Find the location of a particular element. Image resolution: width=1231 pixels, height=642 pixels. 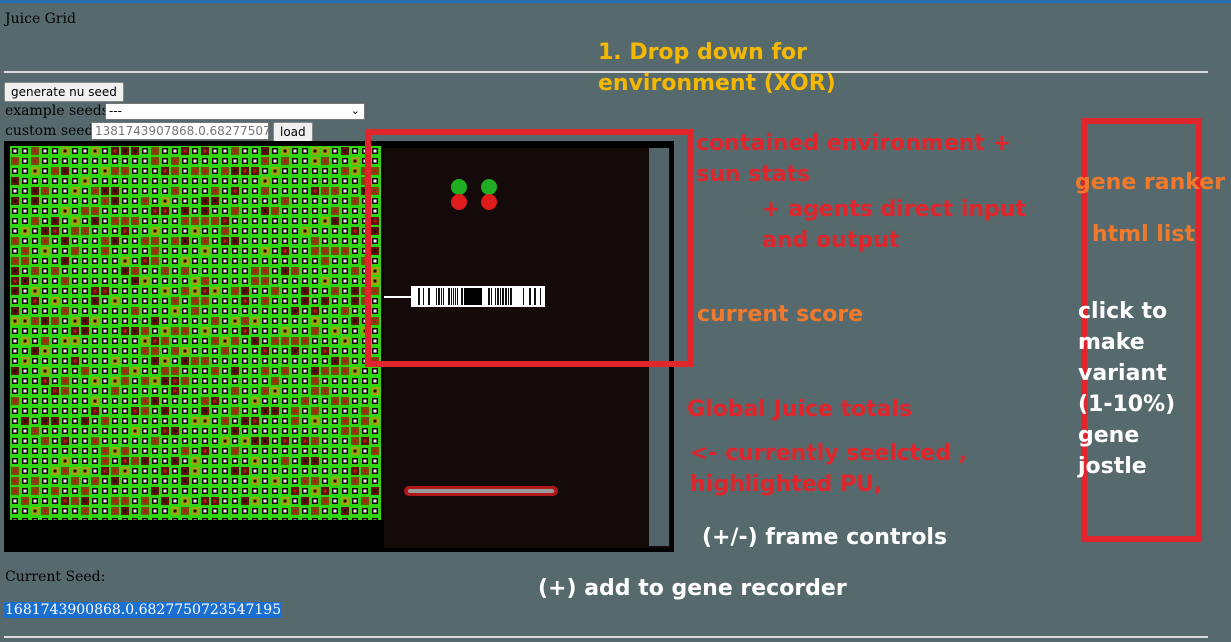

annotation-agents-io: + agents direct input and output is located at coordinates (894, 225).